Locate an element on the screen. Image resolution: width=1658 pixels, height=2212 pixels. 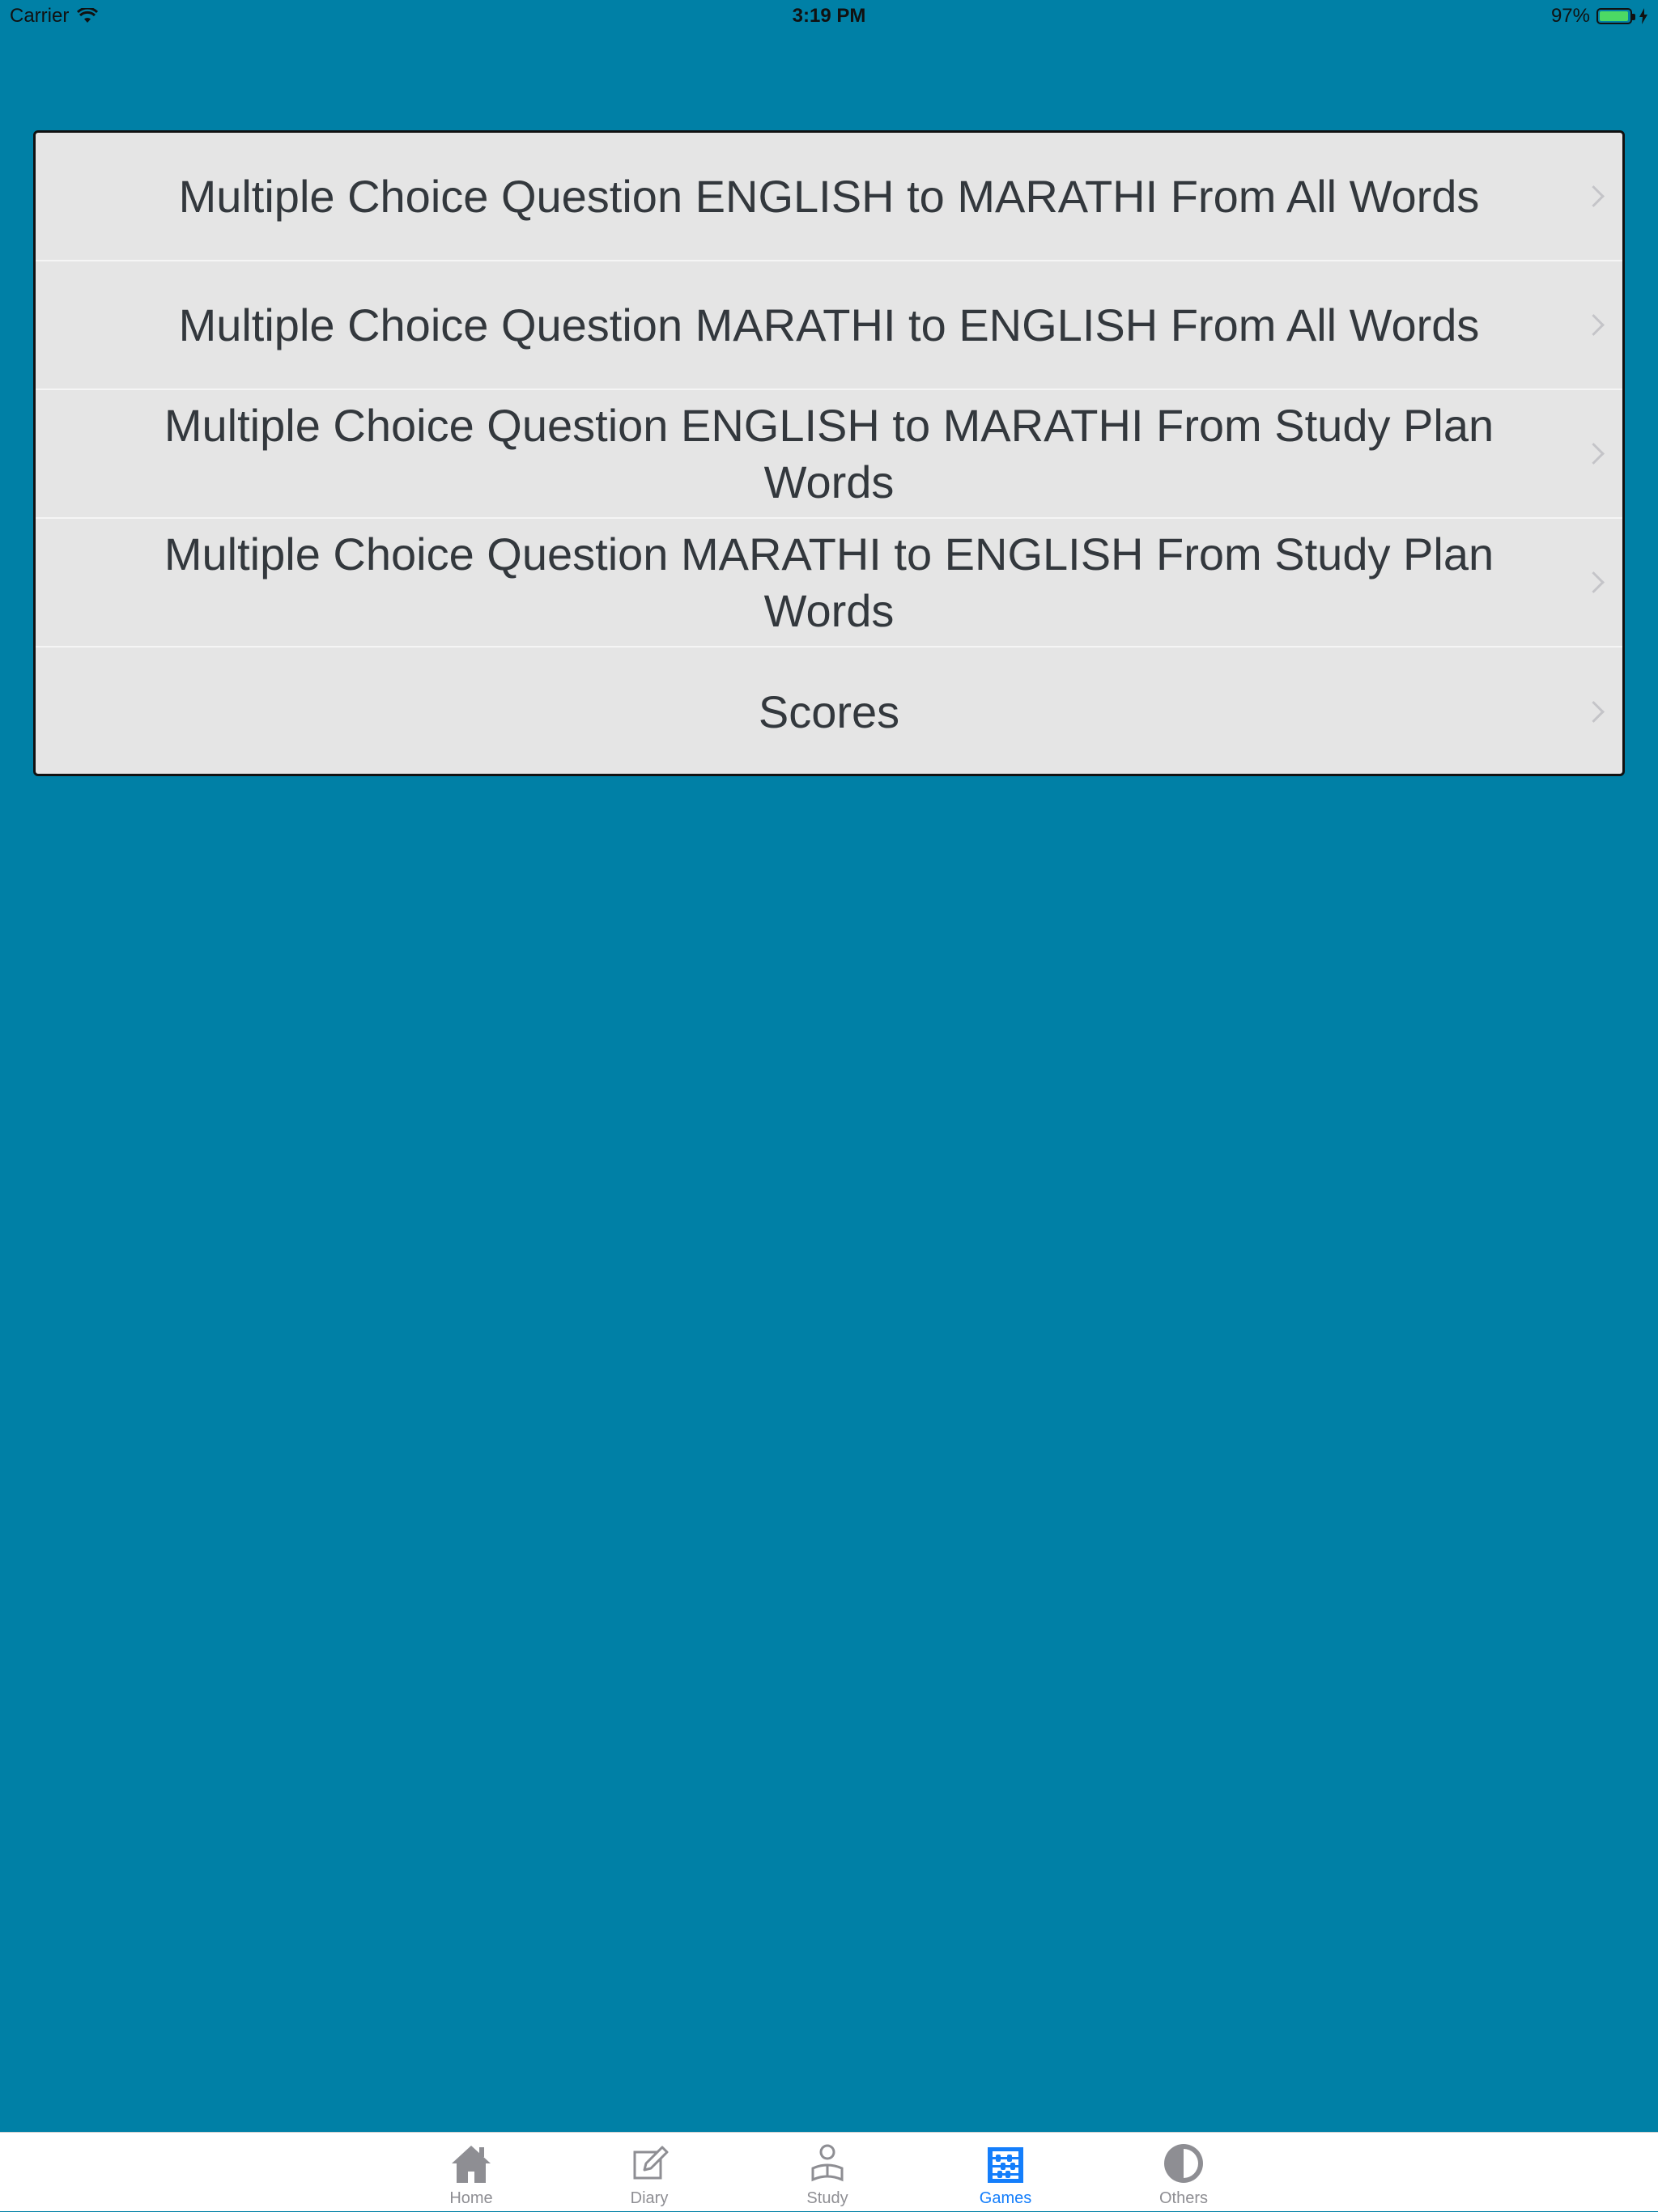
tab-diary: Diary is located at coordinates (649, 2172).